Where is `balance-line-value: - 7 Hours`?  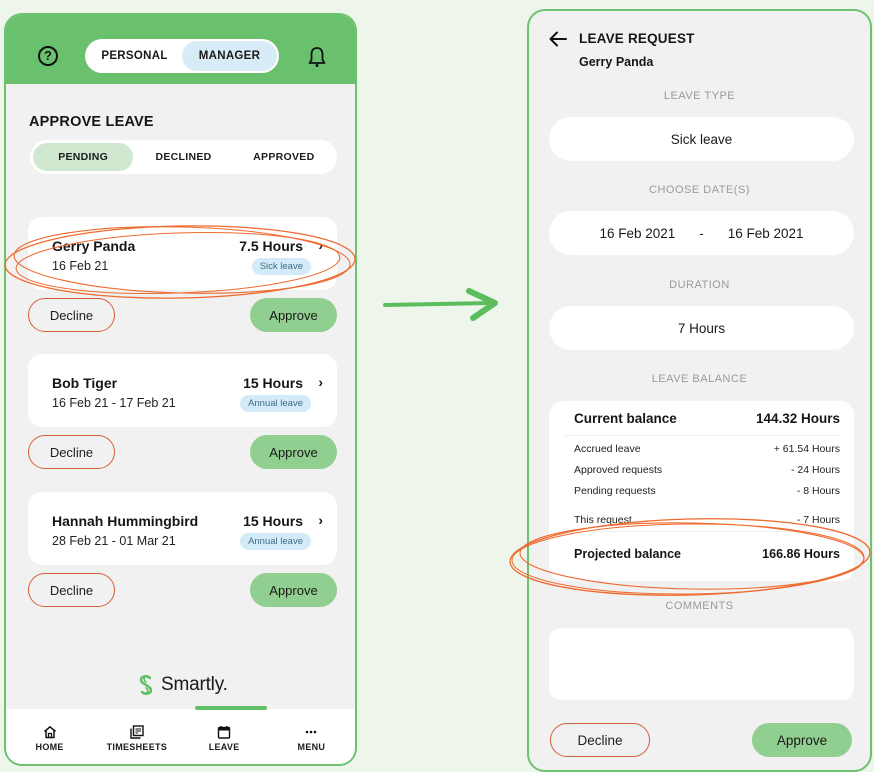
balance-line-value: - 7 Hours is located at coordinates (818, 520).